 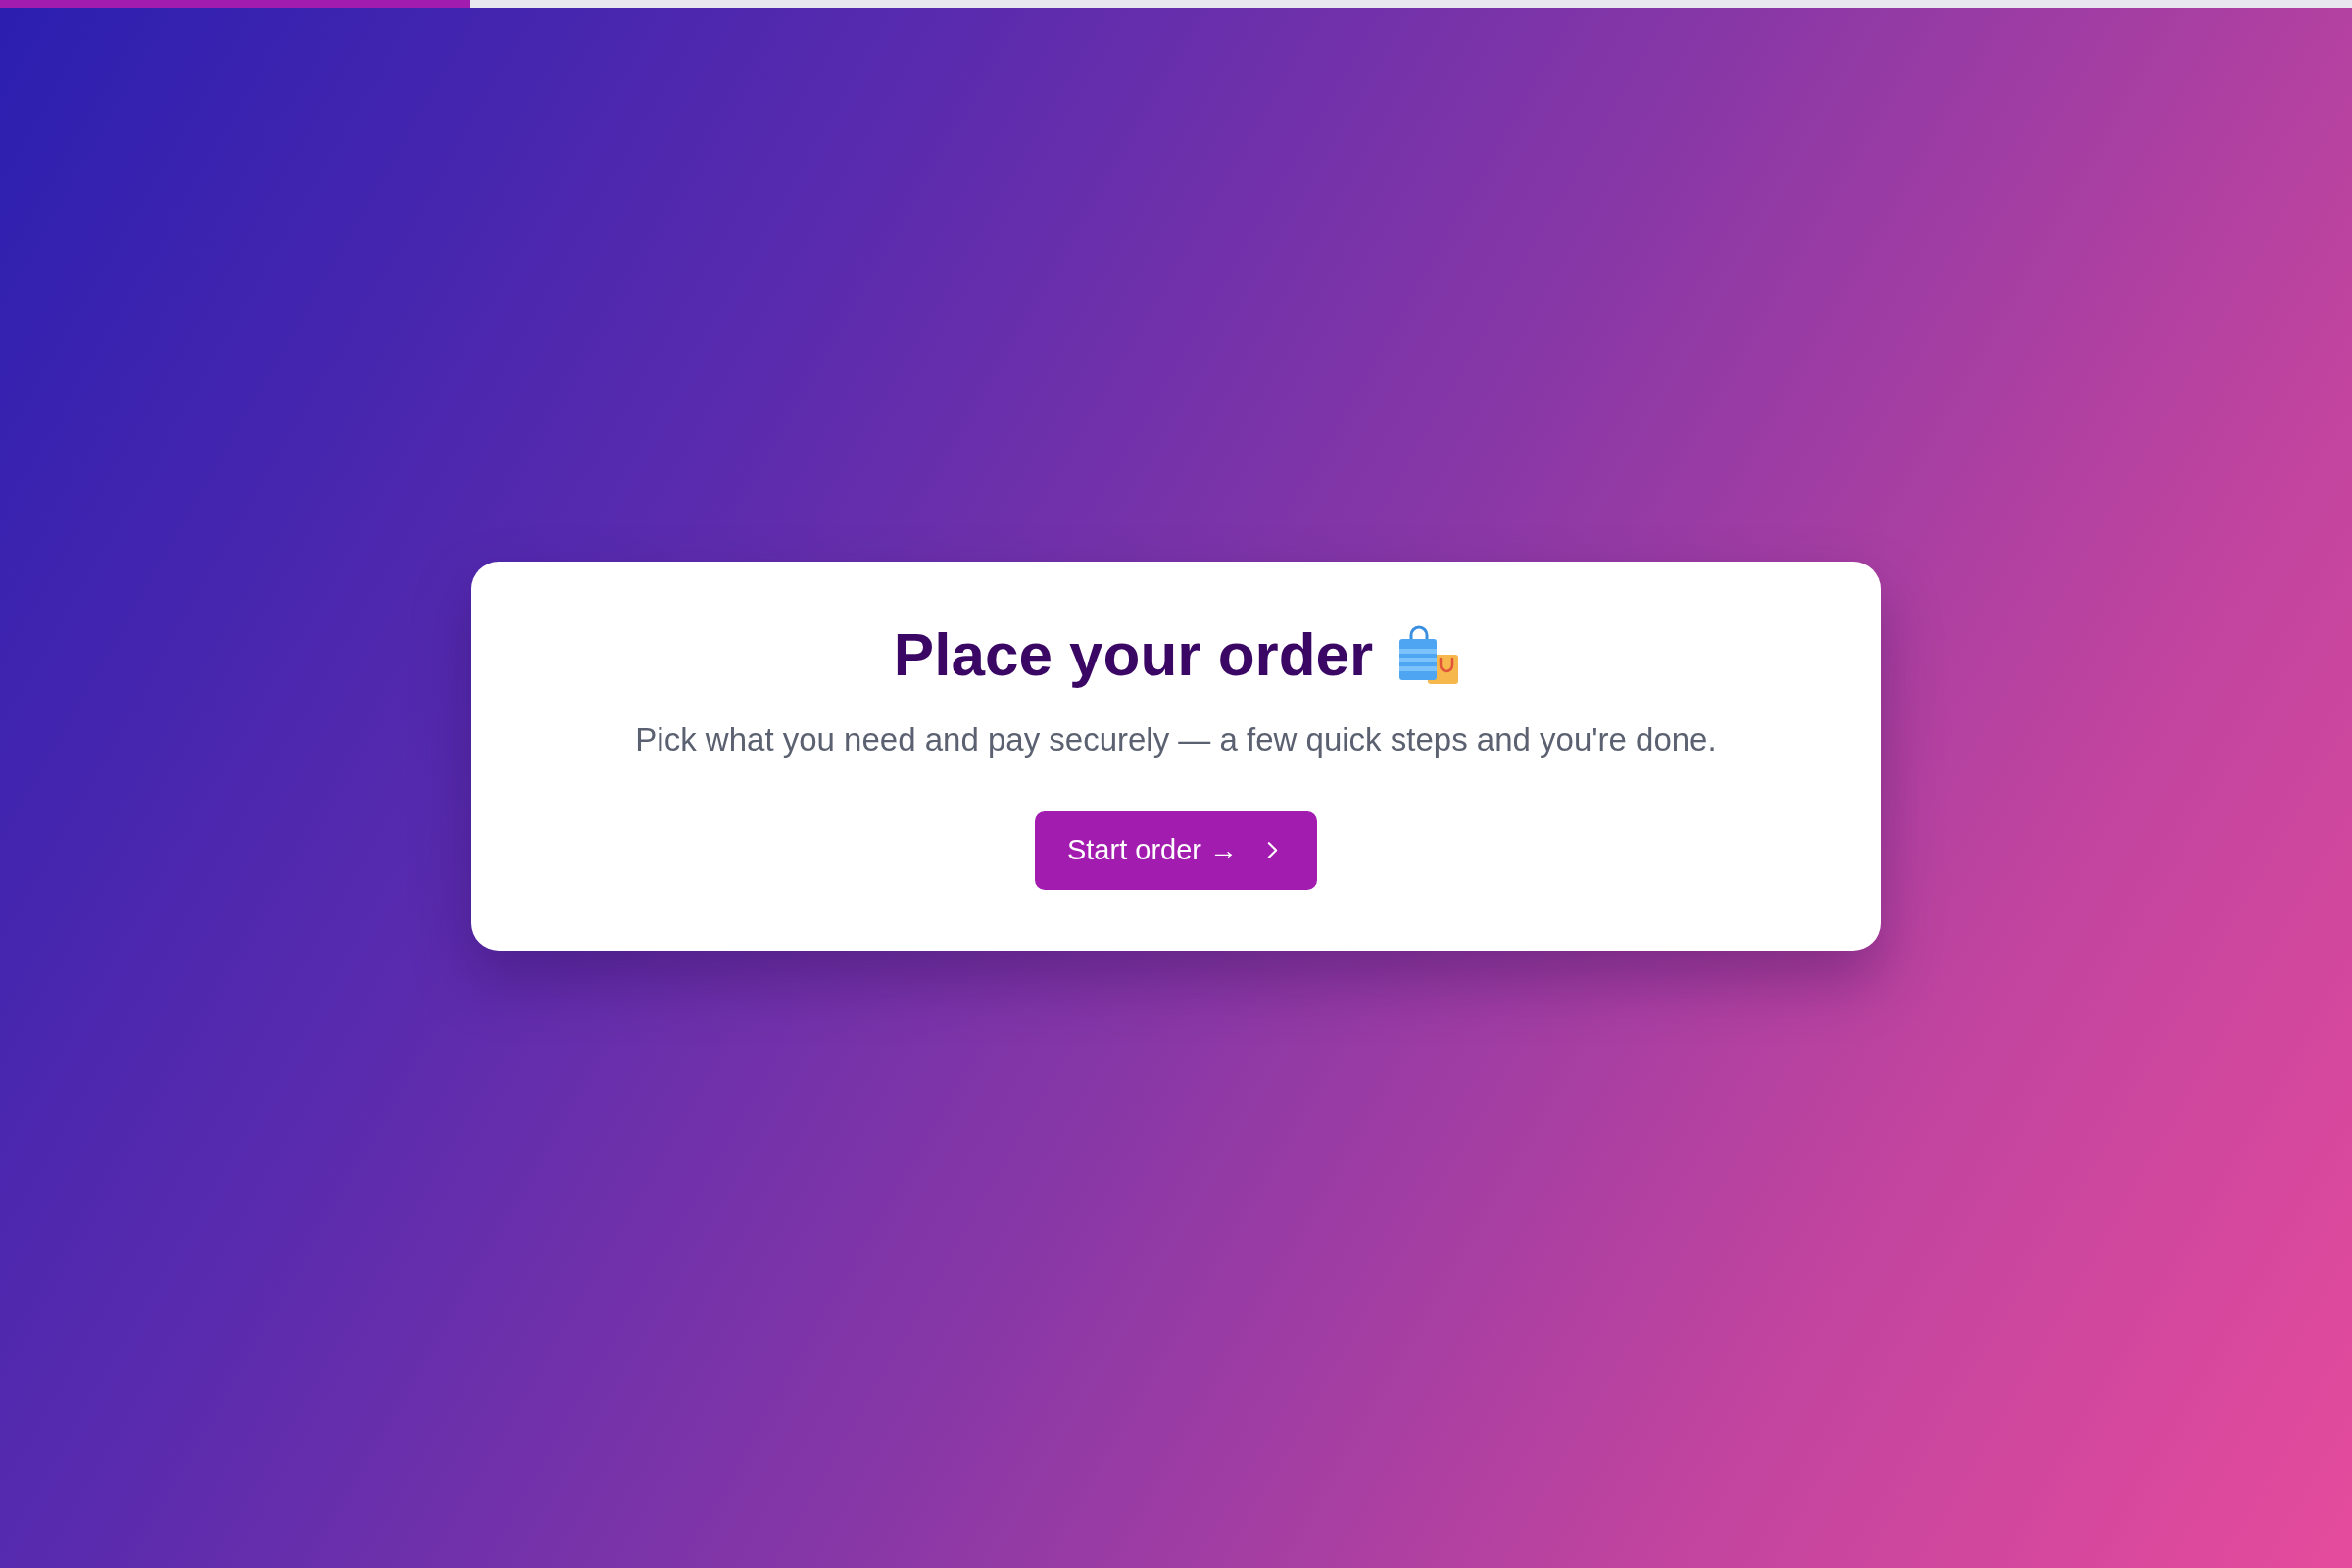 I want to click on page-title: Place your order, so click(x=1133, y=654).